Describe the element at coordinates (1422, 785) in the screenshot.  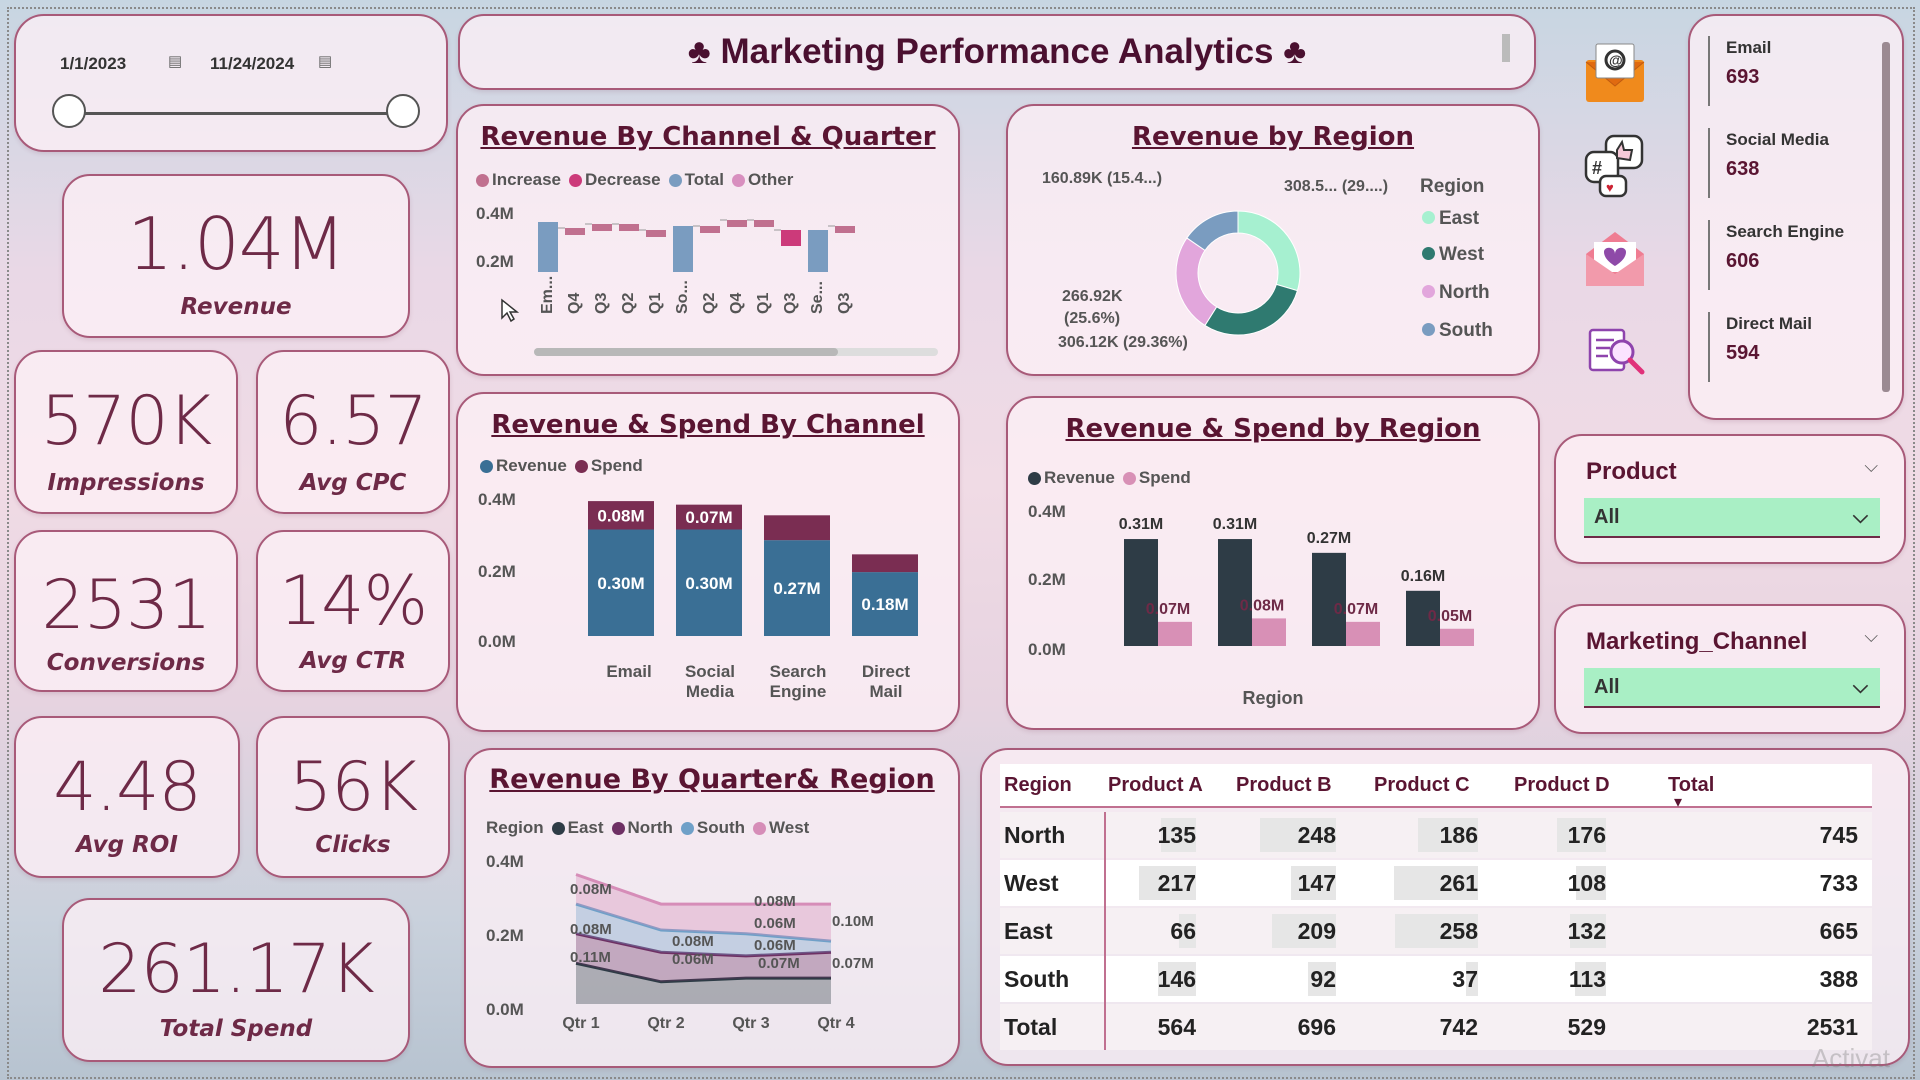
I see `column-header: Product C` at that location.